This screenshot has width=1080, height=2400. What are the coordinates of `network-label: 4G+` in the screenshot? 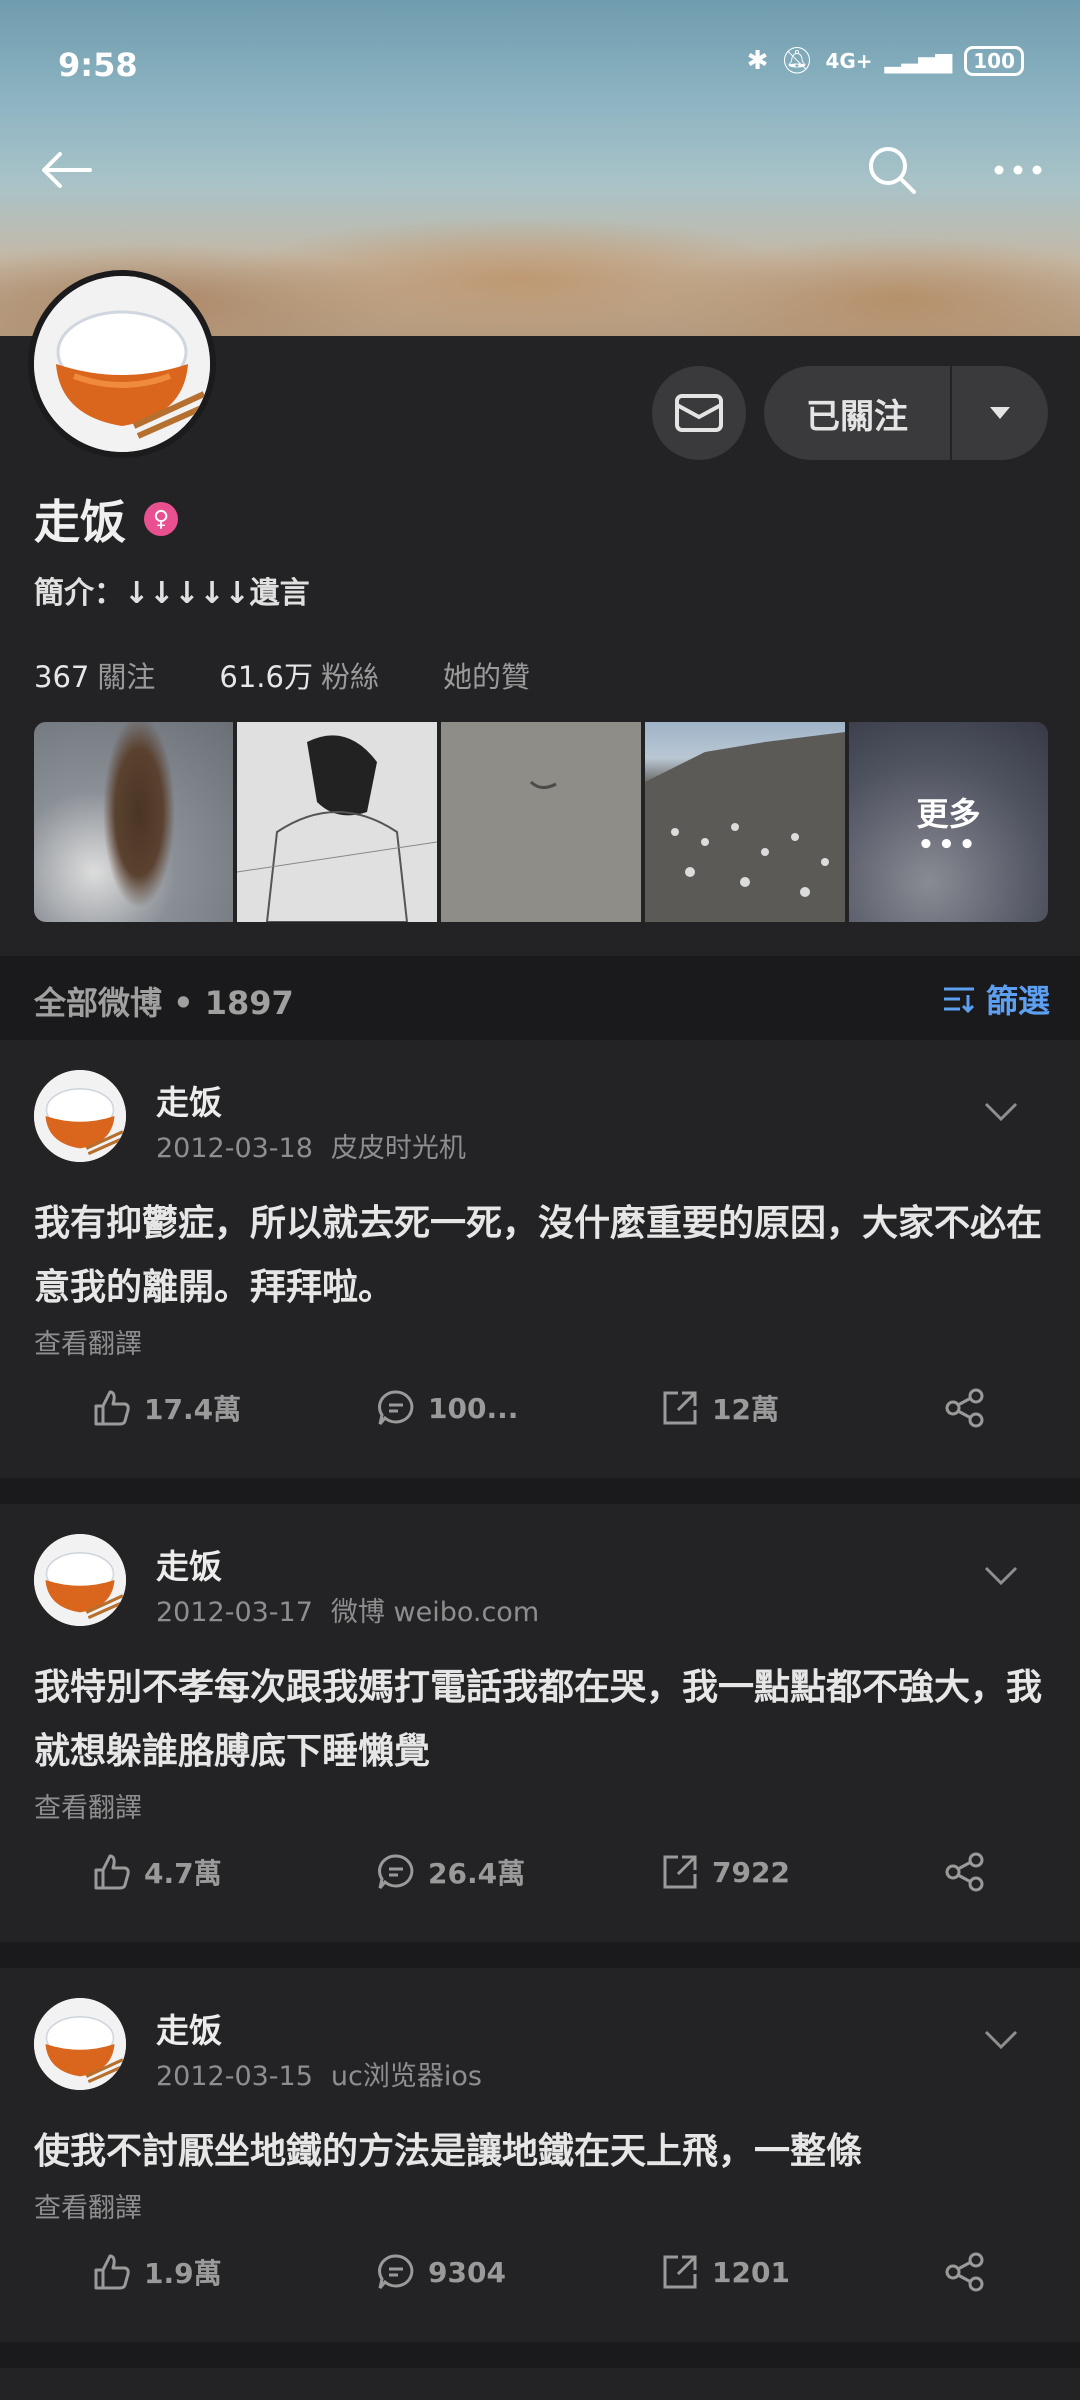 It's located at (849, 61).